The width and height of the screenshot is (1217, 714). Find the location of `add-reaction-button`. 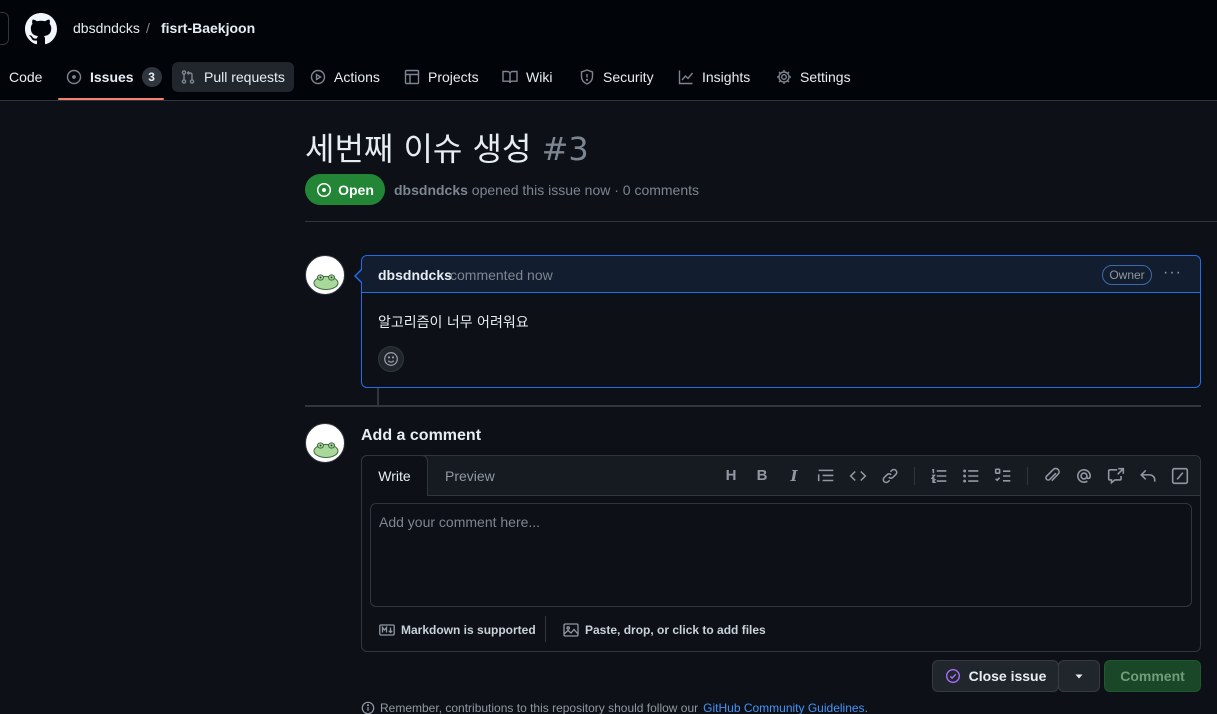

add-reaction-button is located at coordinates (391, 359).